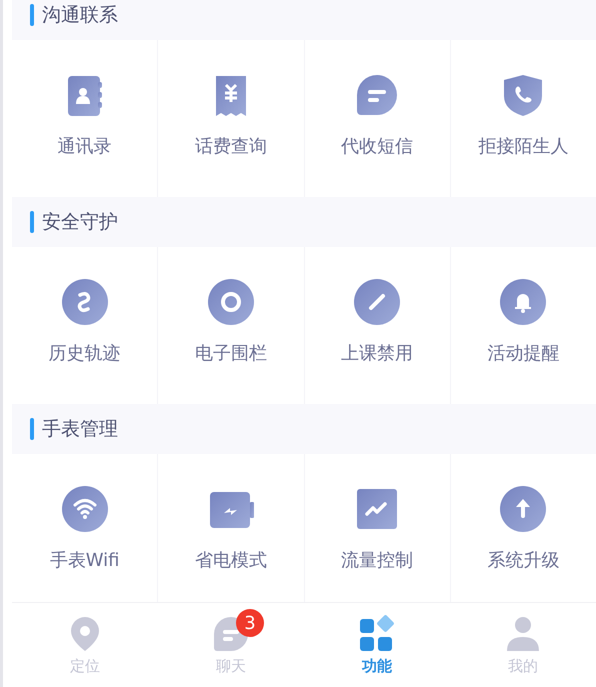 This screenshot has width=596, height=687. I want to click on app-grid-icon, so click(377, 634).